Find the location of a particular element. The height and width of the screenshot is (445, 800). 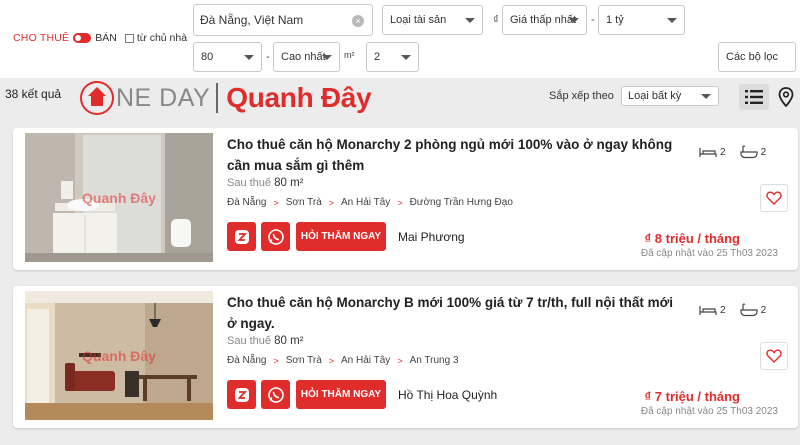

location-value: Đà Nẵng, Việt Nam is located at coordinates (252, 20).